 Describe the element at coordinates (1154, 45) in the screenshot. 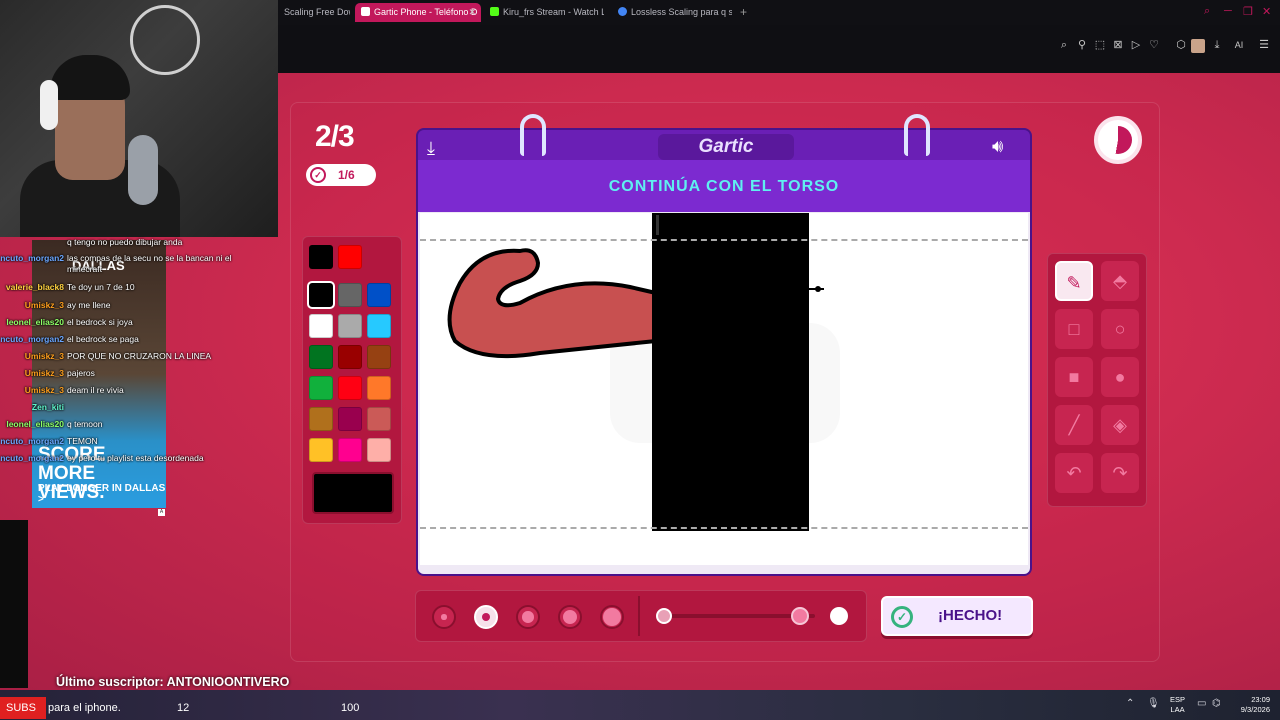

I see `heart-icon: ♡` at that location.